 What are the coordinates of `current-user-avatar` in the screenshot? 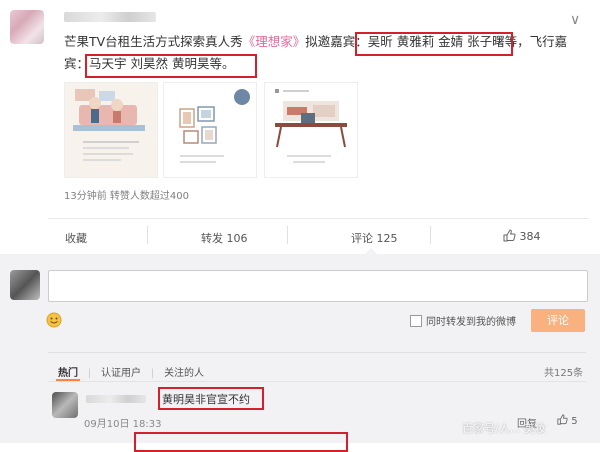 It's located at (25, 285).